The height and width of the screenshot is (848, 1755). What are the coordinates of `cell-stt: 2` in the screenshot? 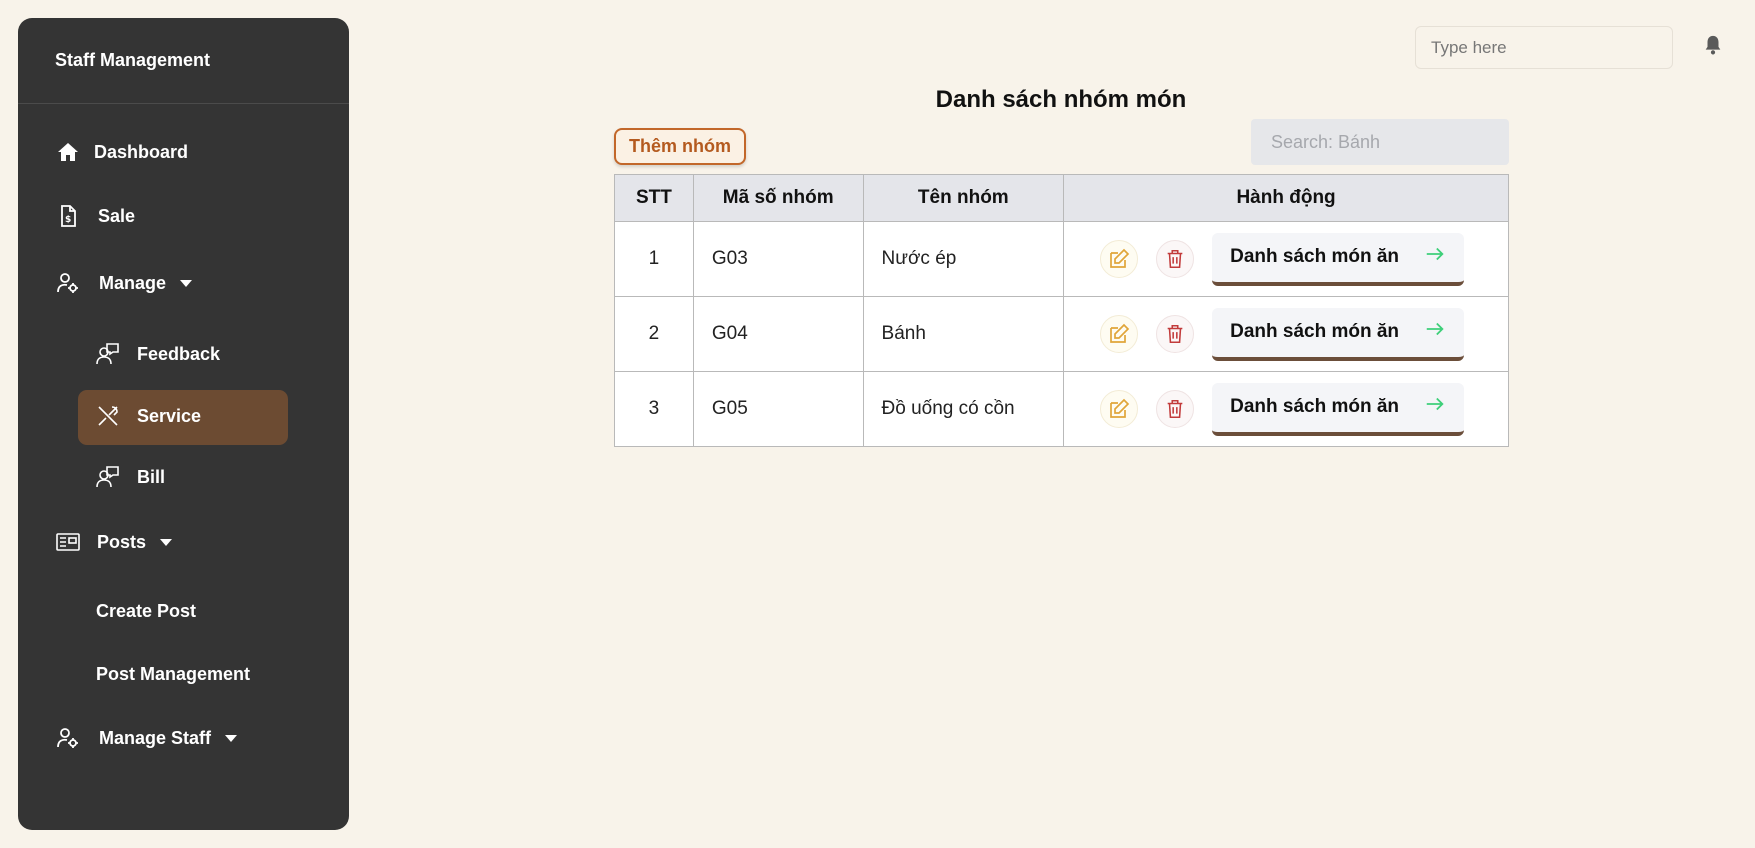 It's located at (654, 334).